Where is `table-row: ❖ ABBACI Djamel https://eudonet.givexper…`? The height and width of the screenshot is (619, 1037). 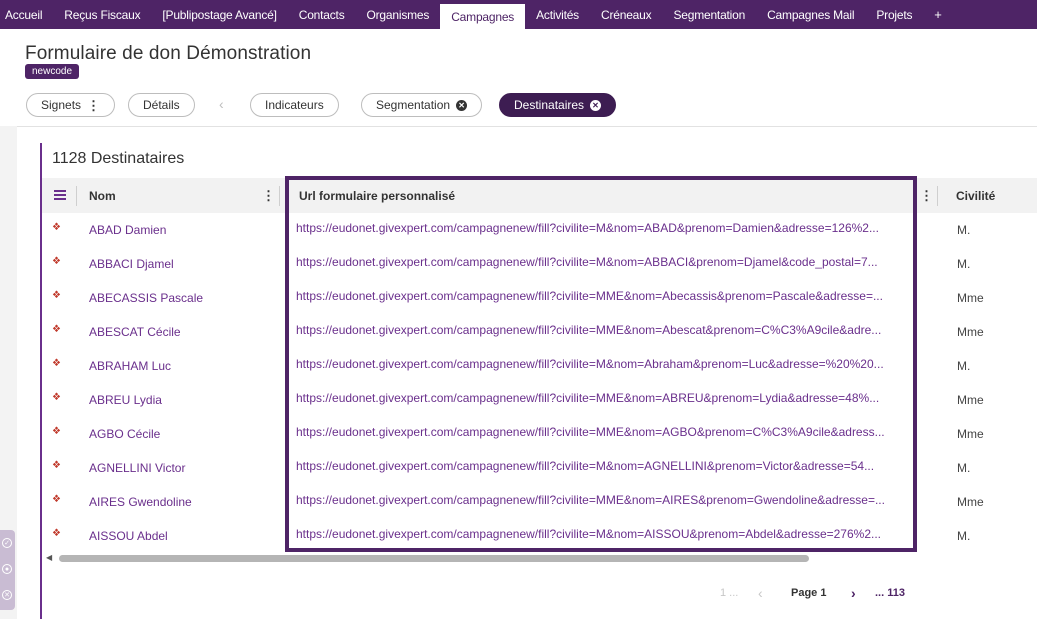
table-row: ❖ ABBACI Djamel https://eudonet.givexper… is located at coordinates (539, 264).